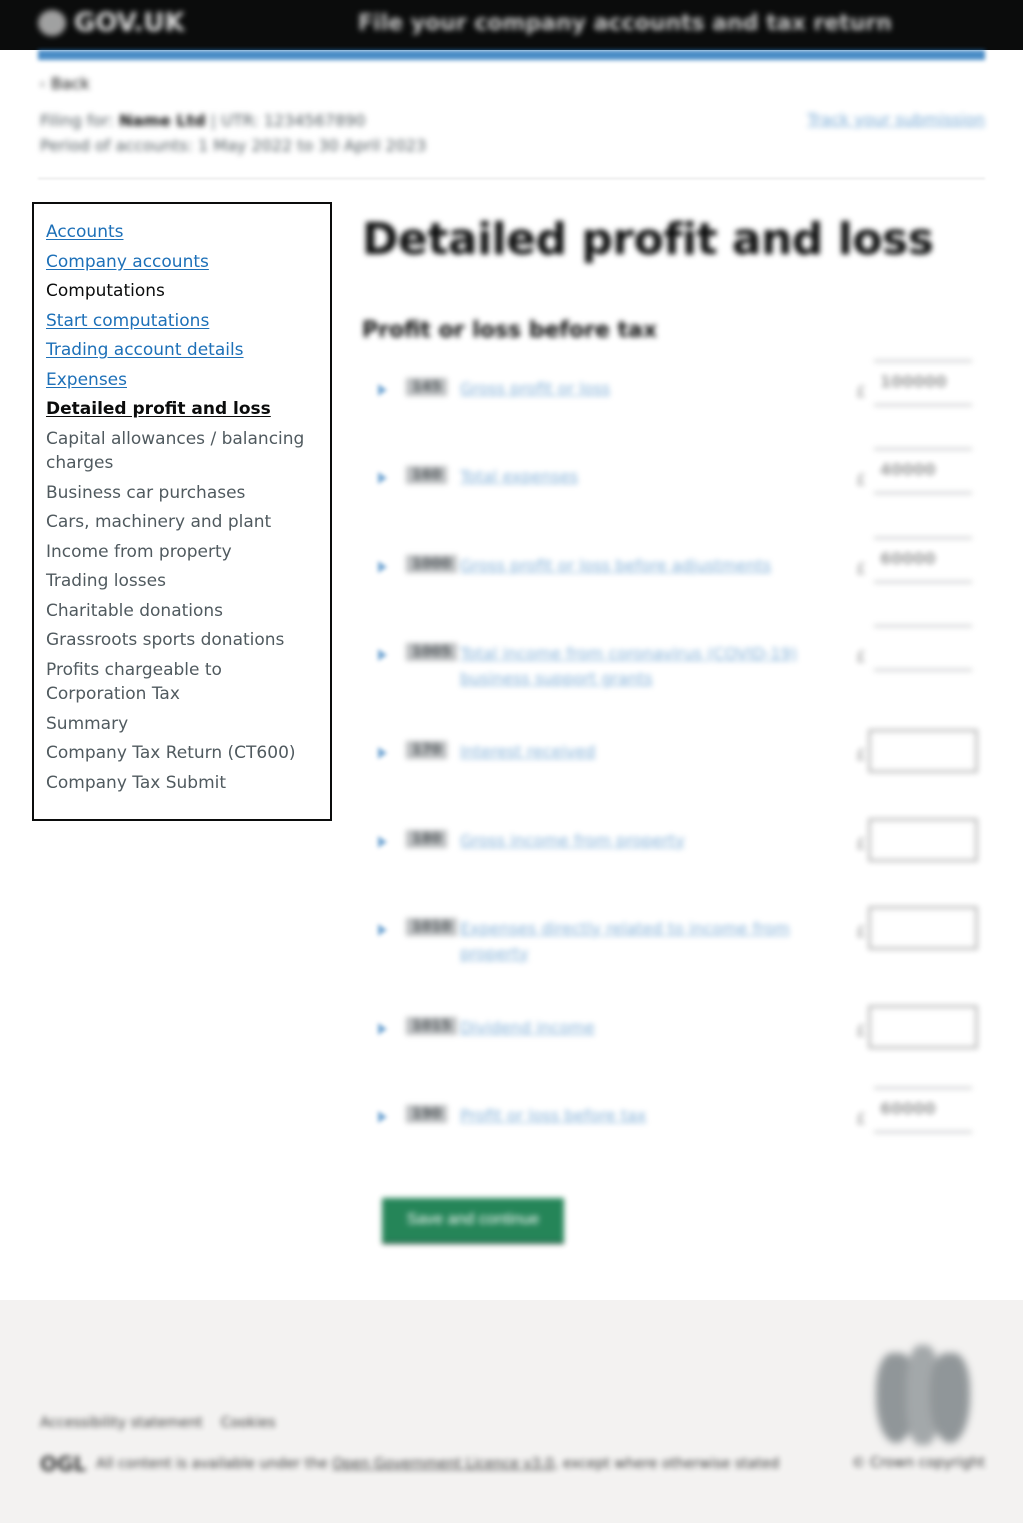 This screenshot has height=1523, width=1023. I want to click on sidebar-item-computations: Computations, so click(105, 291).